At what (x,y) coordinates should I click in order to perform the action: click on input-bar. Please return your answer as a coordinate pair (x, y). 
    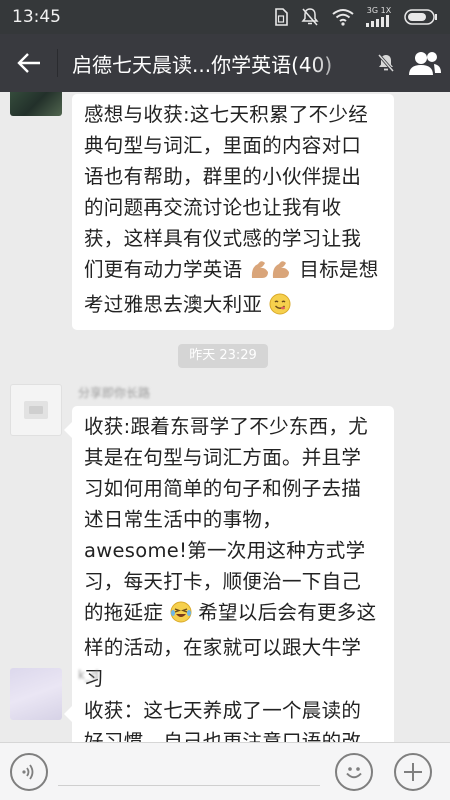
    Looking at the image, I should click on (225, 771).